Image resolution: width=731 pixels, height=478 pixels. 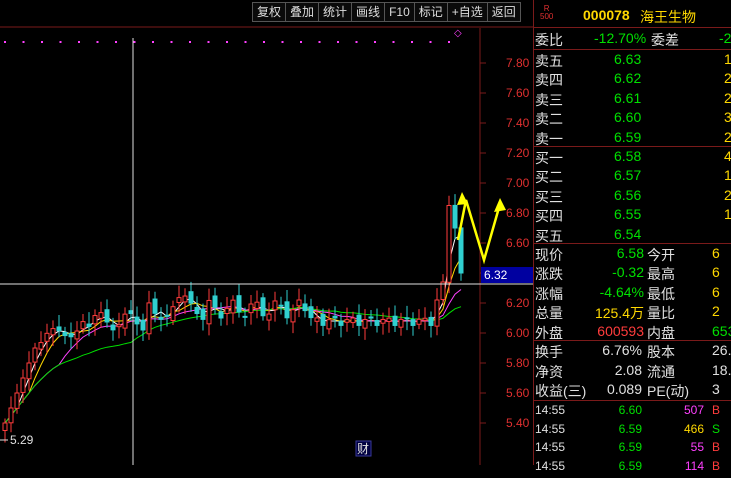 I want to click on tick-row: 14:55 6.59 466 S, so click(x=632, y=431).